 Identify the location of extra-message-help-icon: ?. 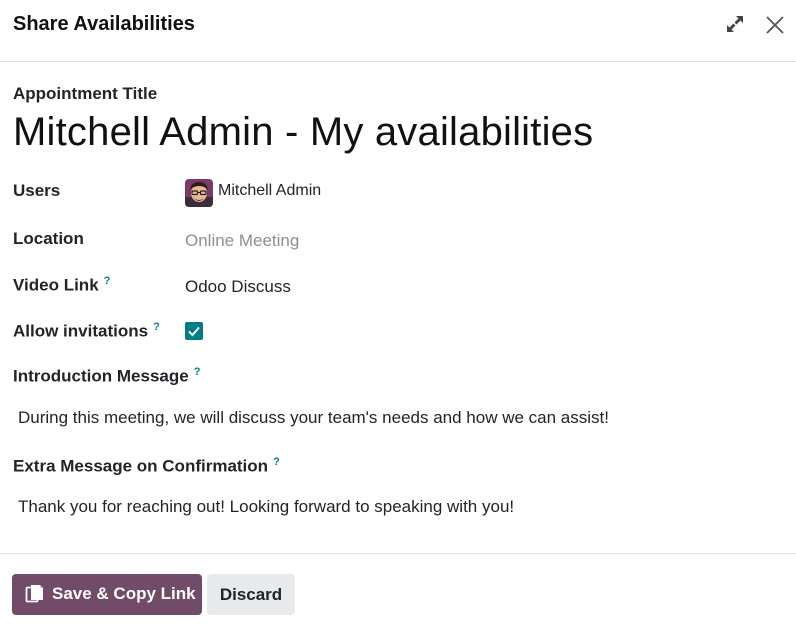
(276, 462).